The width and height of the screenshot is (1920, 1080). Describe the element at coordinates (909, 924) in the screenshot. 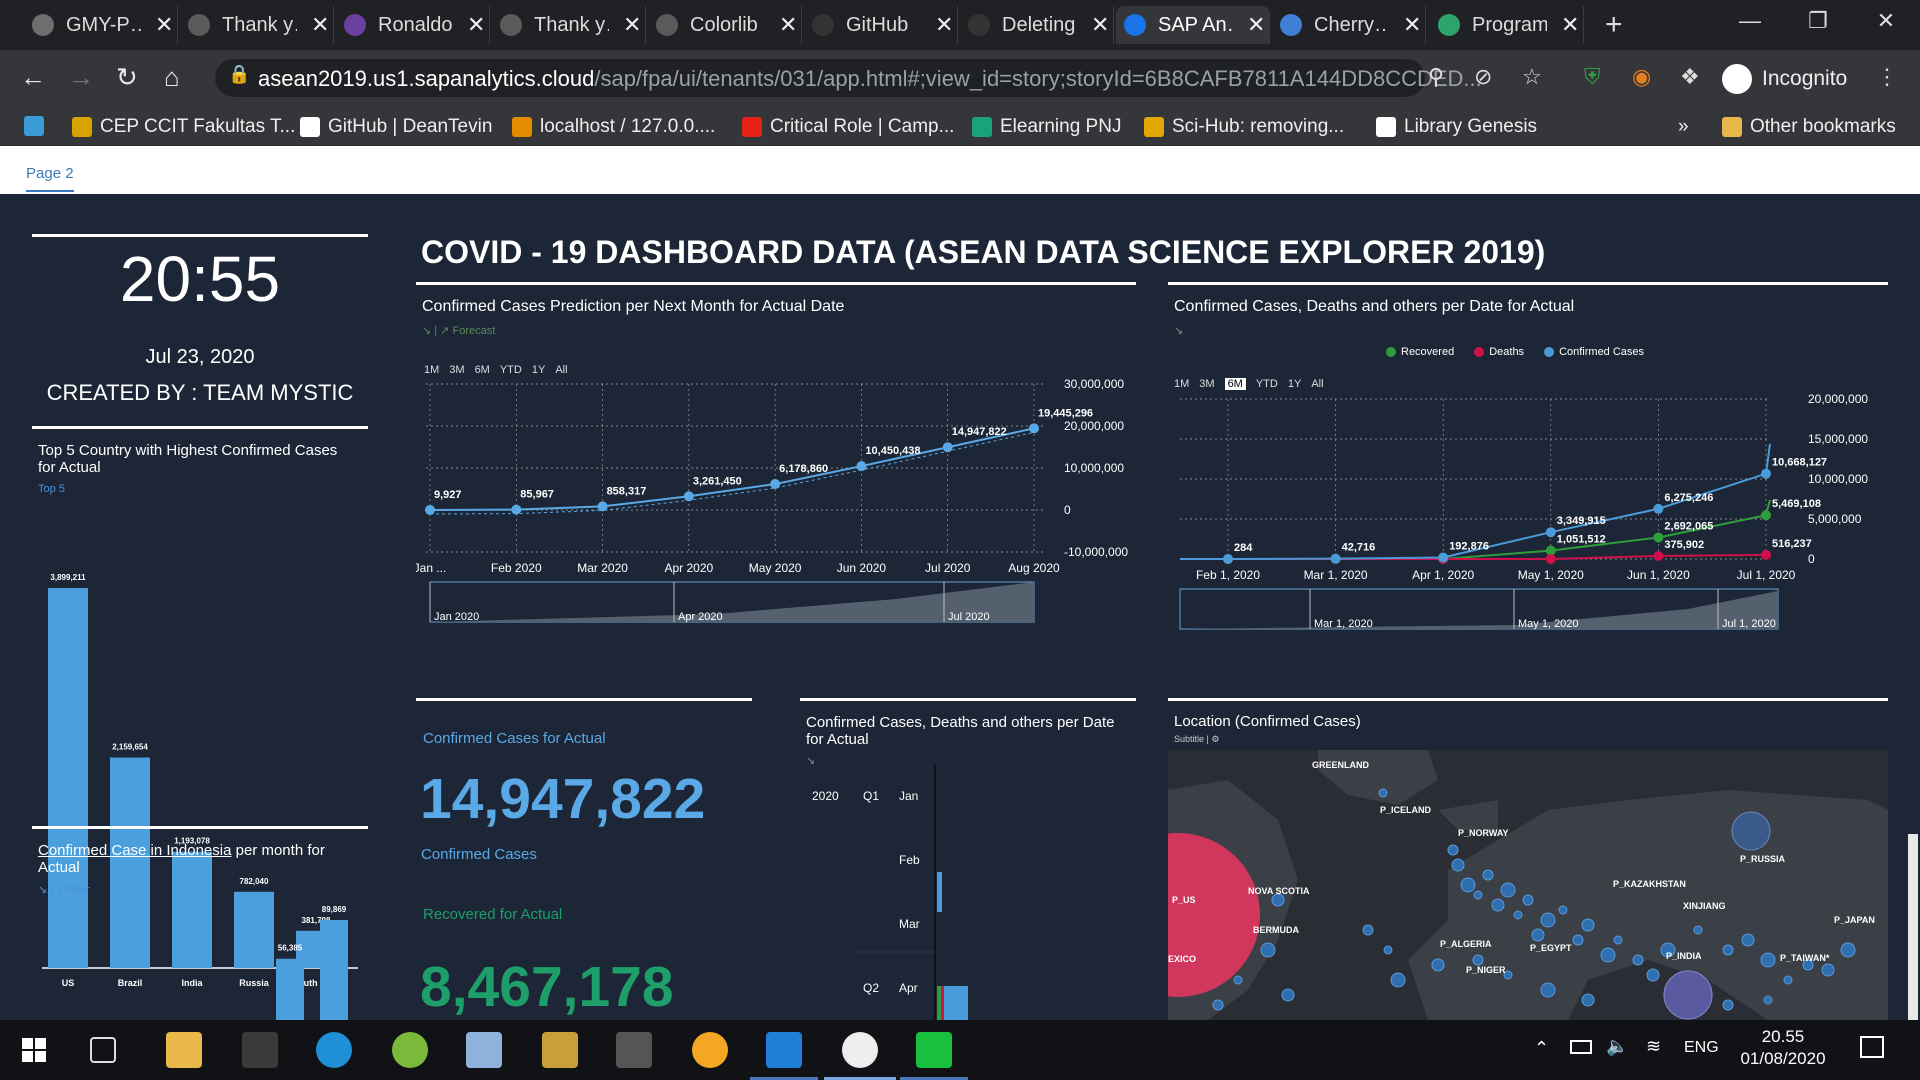

I see `row-month: Mar` at that location.